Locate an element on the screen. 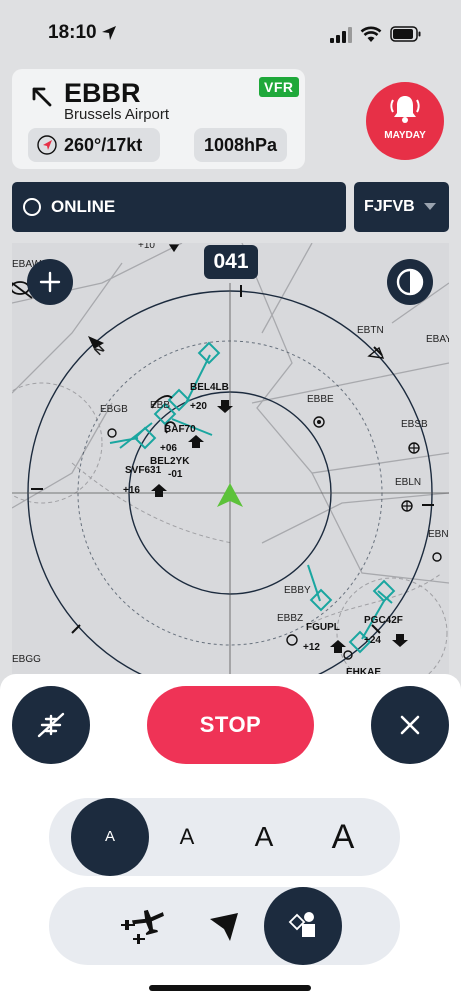 This screenshot has height=1000, width=461. stop-button: STOP is located at coordinates (230, 725).